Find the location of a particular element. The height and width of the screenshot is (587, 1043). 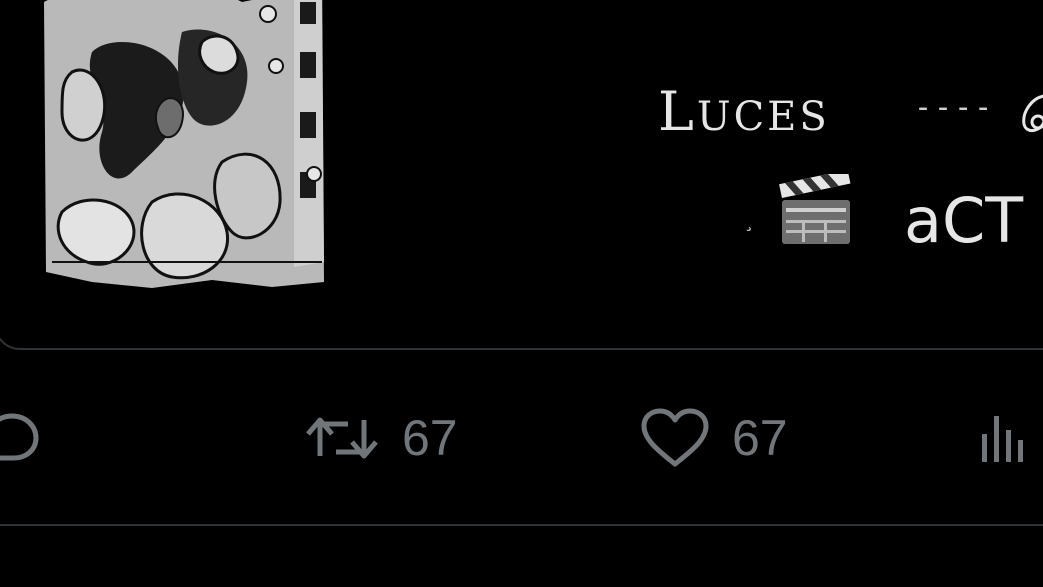

heart-icon is located at coordinates (675, 438).